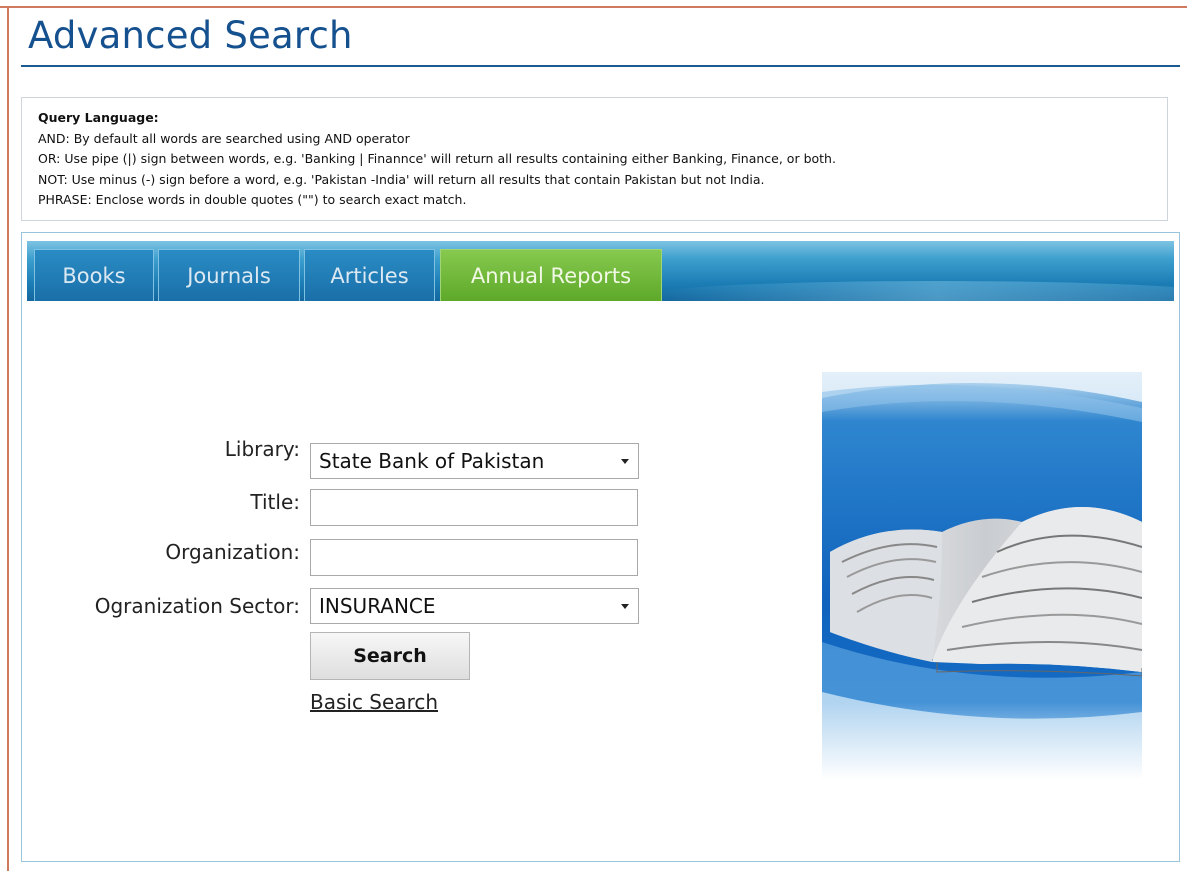 The width and height of the screenshot is (1187, 871). I want to click on sector-select: INSURANCE, so click(474, 606).